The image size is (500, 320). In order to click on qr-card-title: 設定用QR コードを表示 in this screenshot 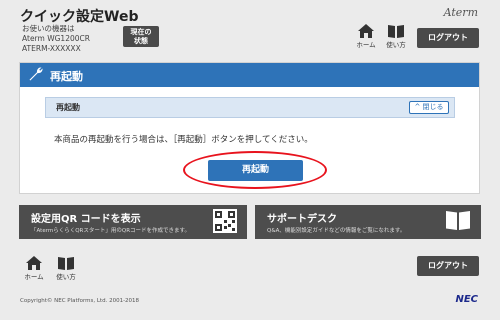, I will do `click(86, 219)`.